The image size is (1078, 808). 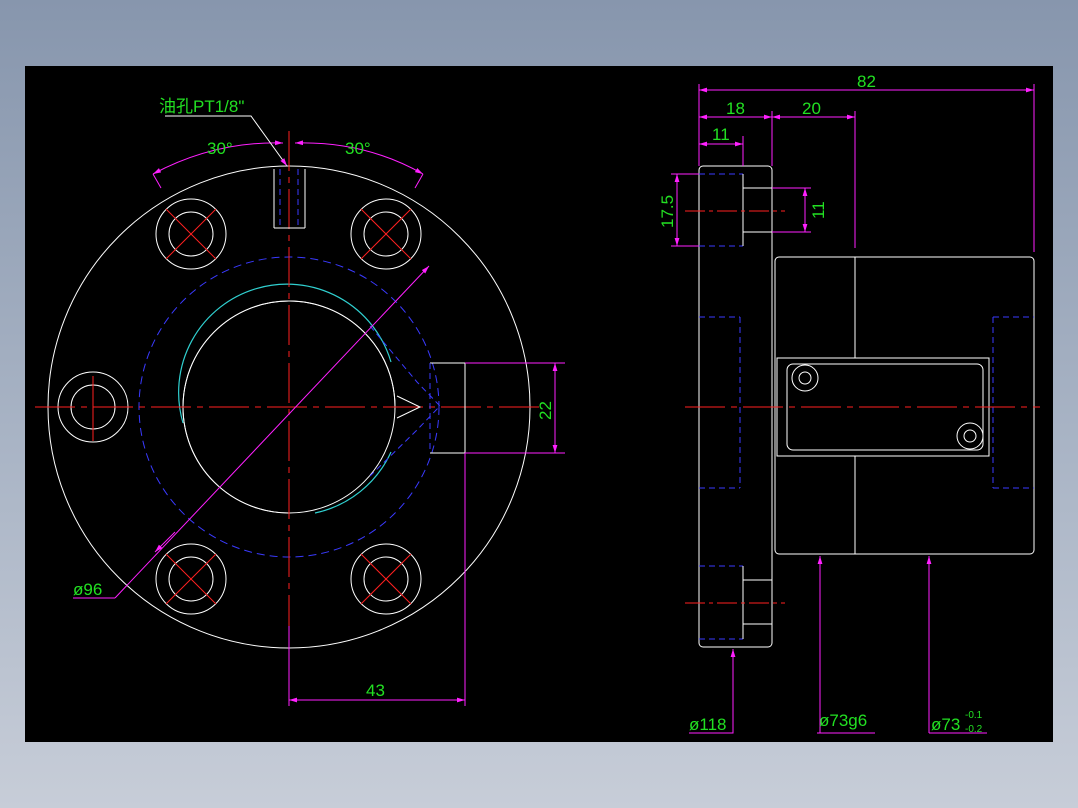 I want to click on pcd-label: ø96, so click(x=87, y=589).